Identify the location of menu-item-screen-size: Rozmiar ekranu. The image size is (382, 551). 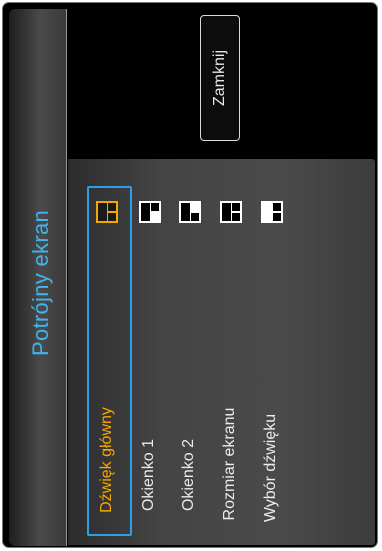
(230, 464).